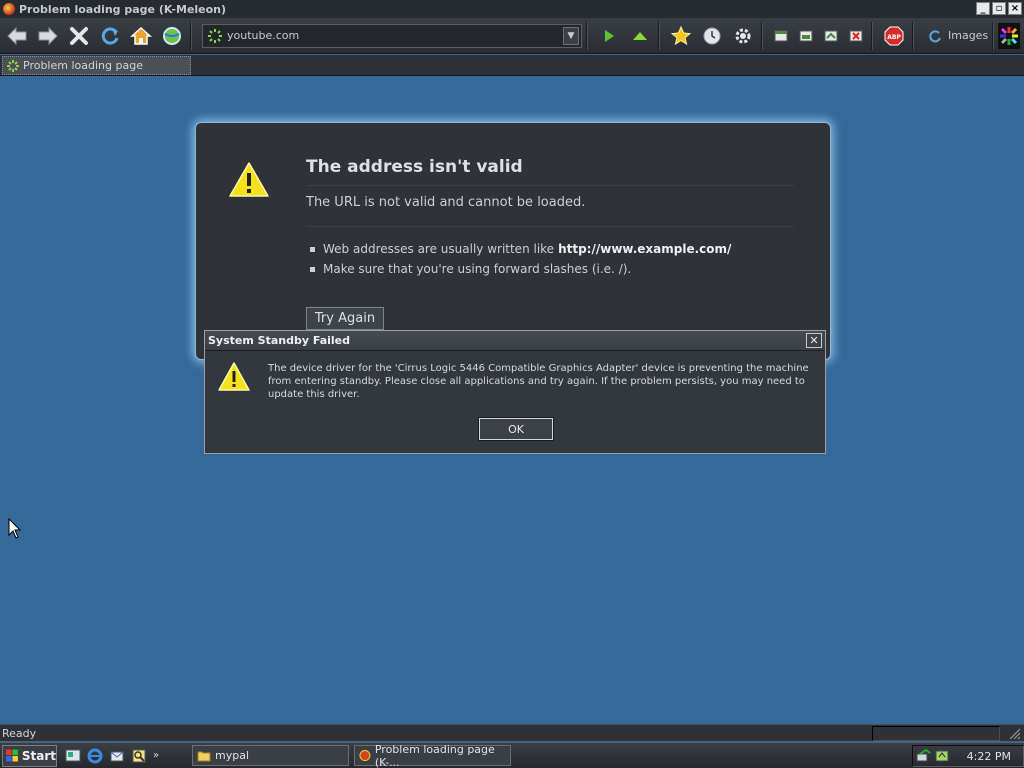 Image resolution: width=1024 pixels, height=768 pixels. I want to click on star-icon, so click(681, 35).